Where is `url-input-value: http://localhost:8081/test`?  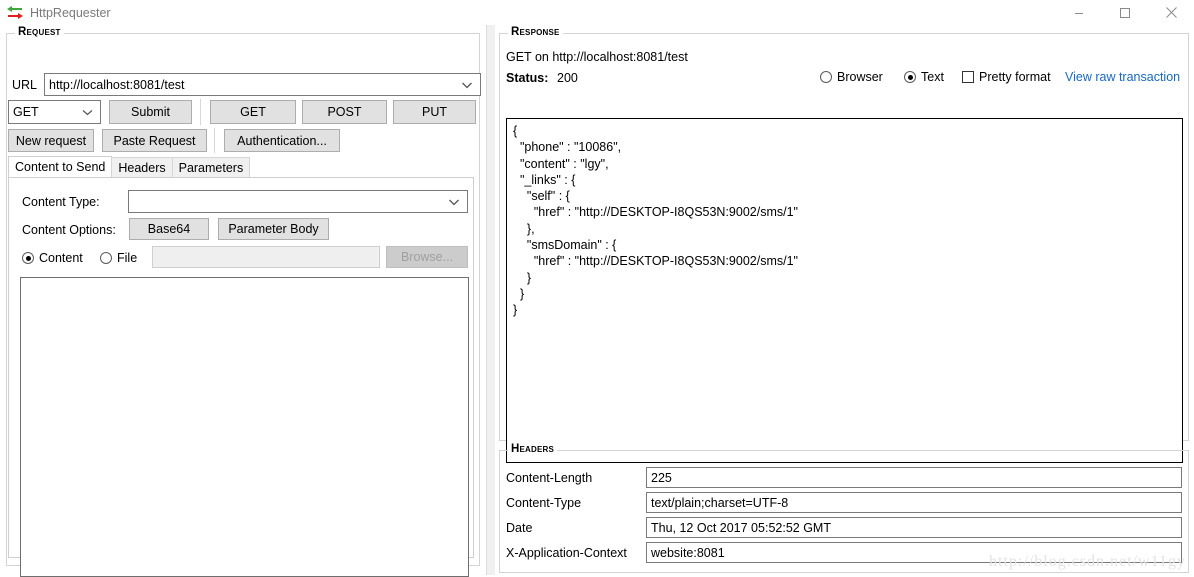
url-input-value: http://localhost:8081/test is located at coordinates (117, 84).